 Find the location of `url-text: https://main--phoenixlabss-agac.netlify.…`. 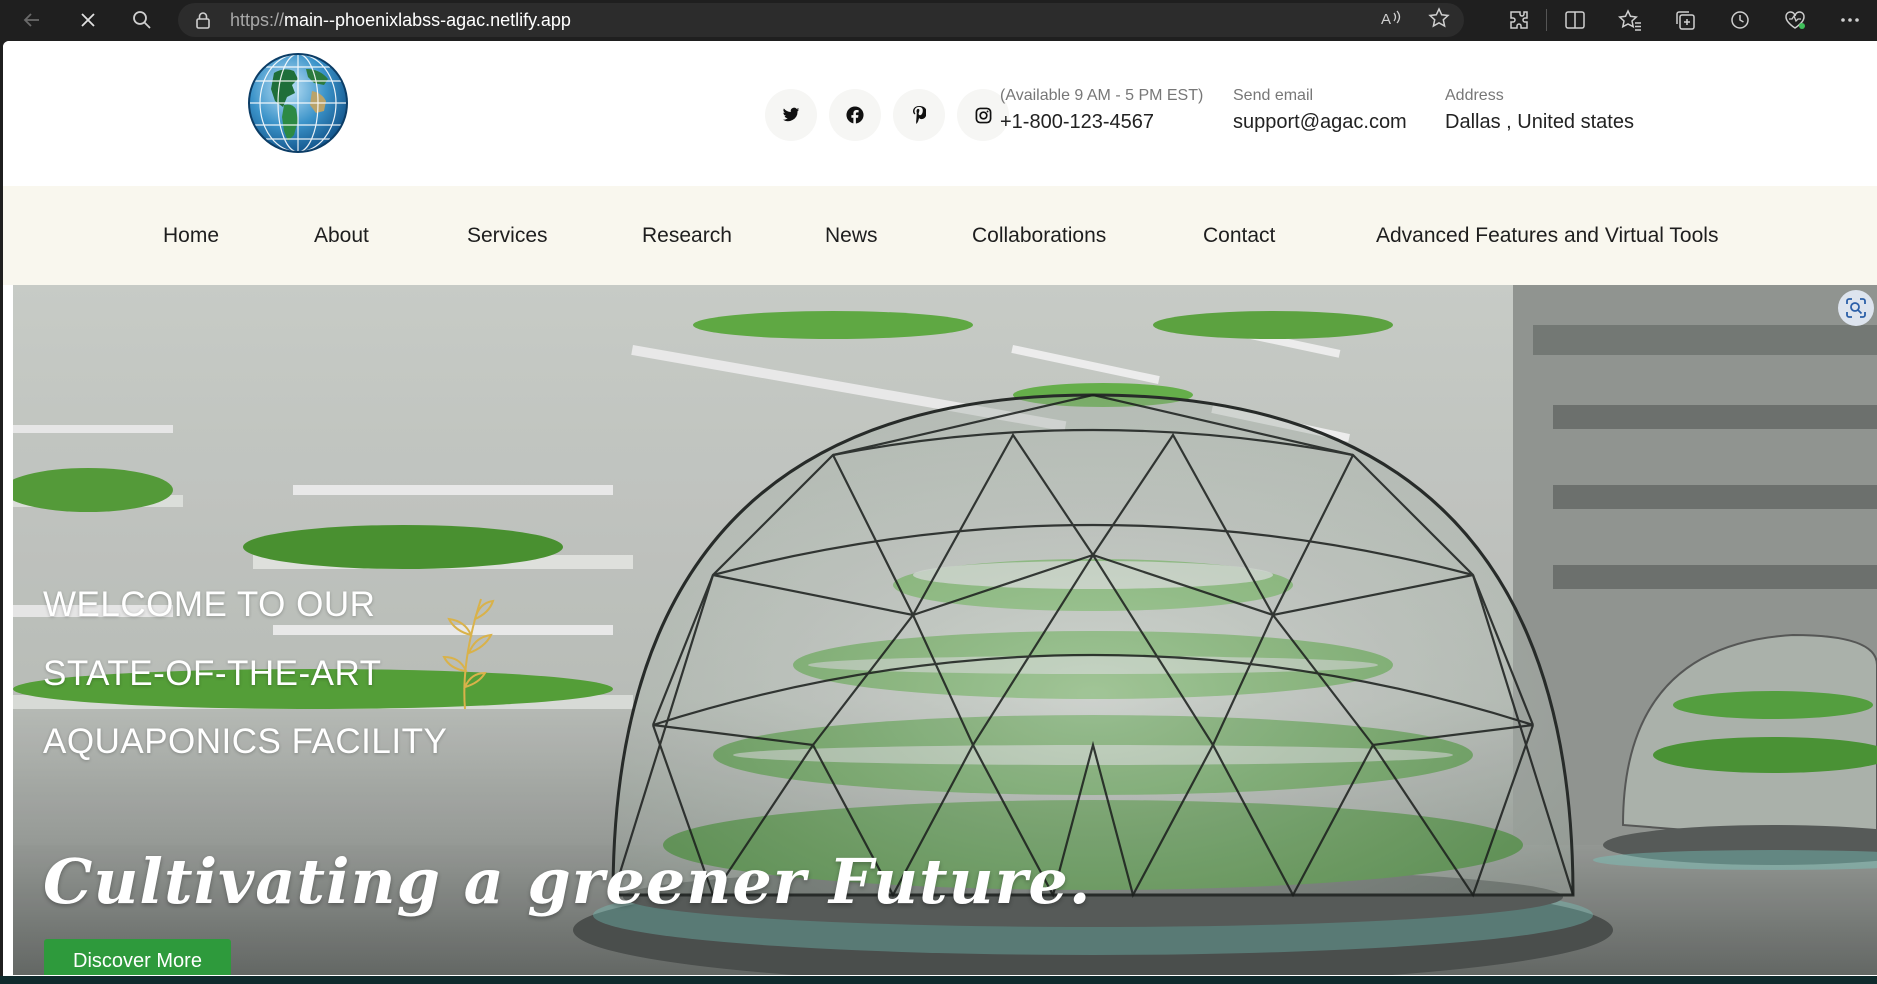

url-text: https://main--phoenixlabss-agac.netlify.… is located at coordinates (400, 20).